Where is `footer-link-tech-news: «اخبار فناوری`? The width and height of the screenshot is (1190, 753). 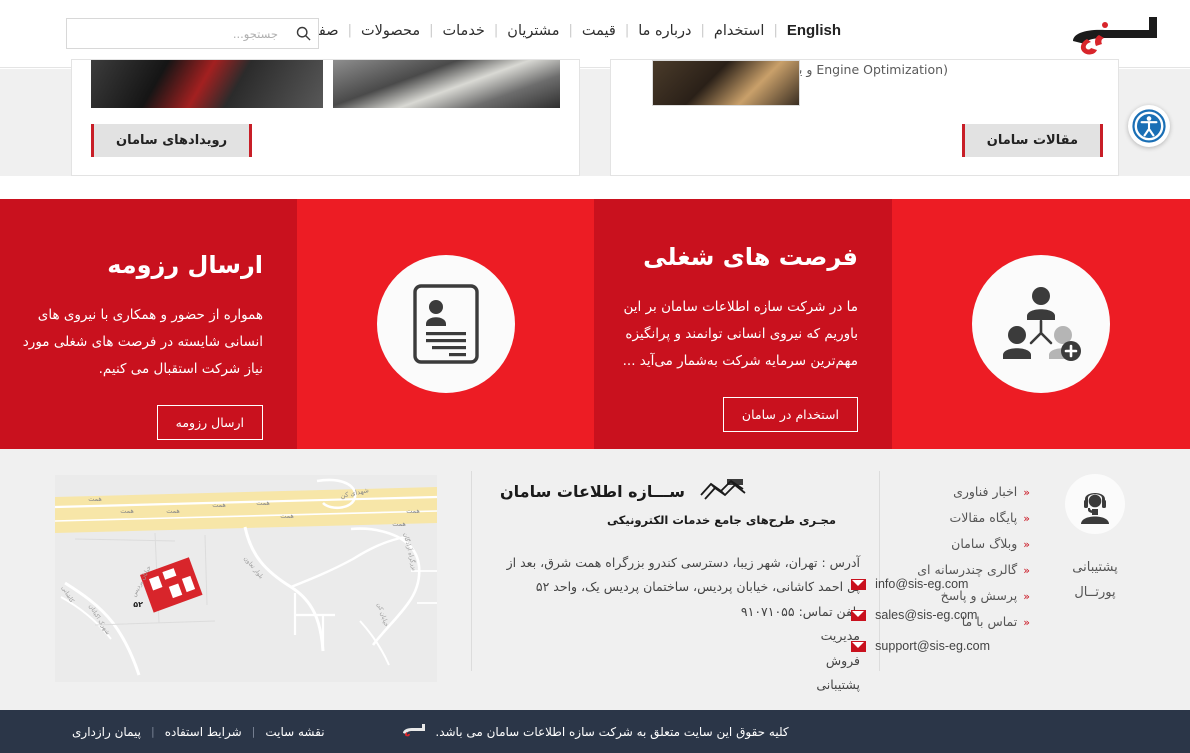 footer-link-tech-news: «اخبار فناوری is located at coordinates (960, 492).